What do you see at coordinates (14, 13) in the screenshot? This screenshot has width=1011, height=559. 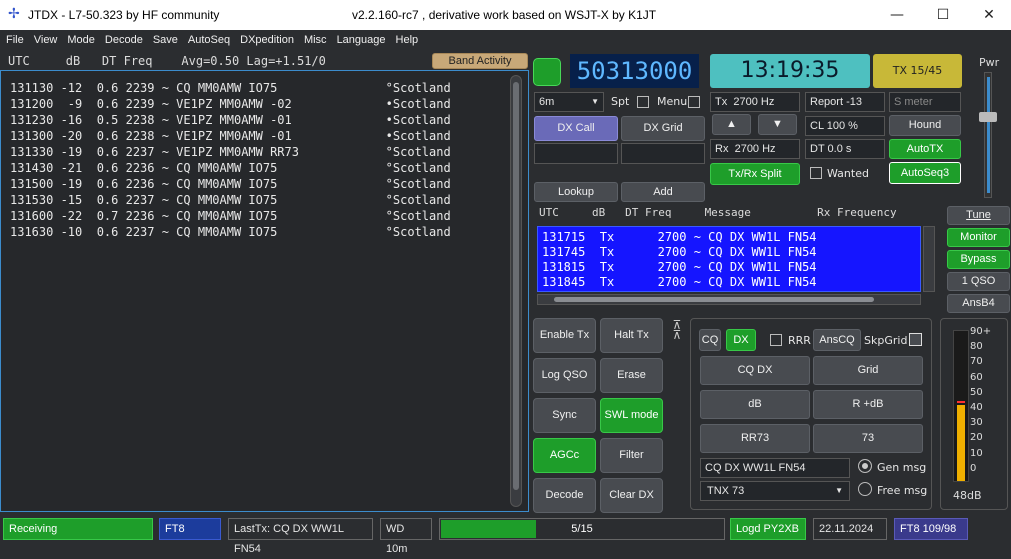 I see `app-logo-icon: ✢` at bounding box center [14, 13].